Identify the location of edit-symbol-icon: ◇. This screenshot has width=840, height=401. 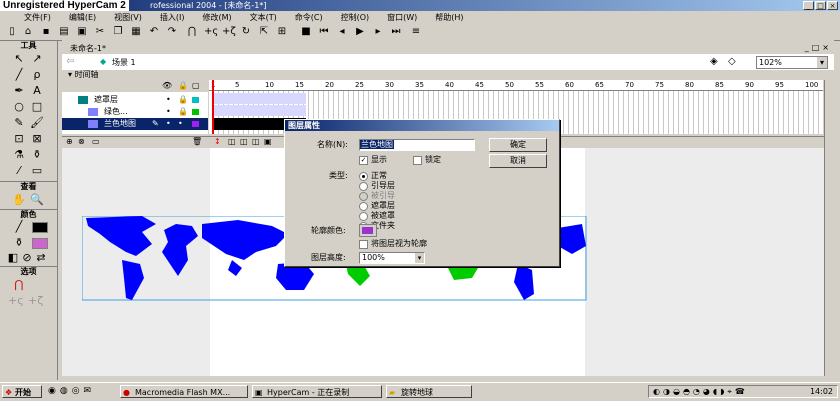
(732, 61).